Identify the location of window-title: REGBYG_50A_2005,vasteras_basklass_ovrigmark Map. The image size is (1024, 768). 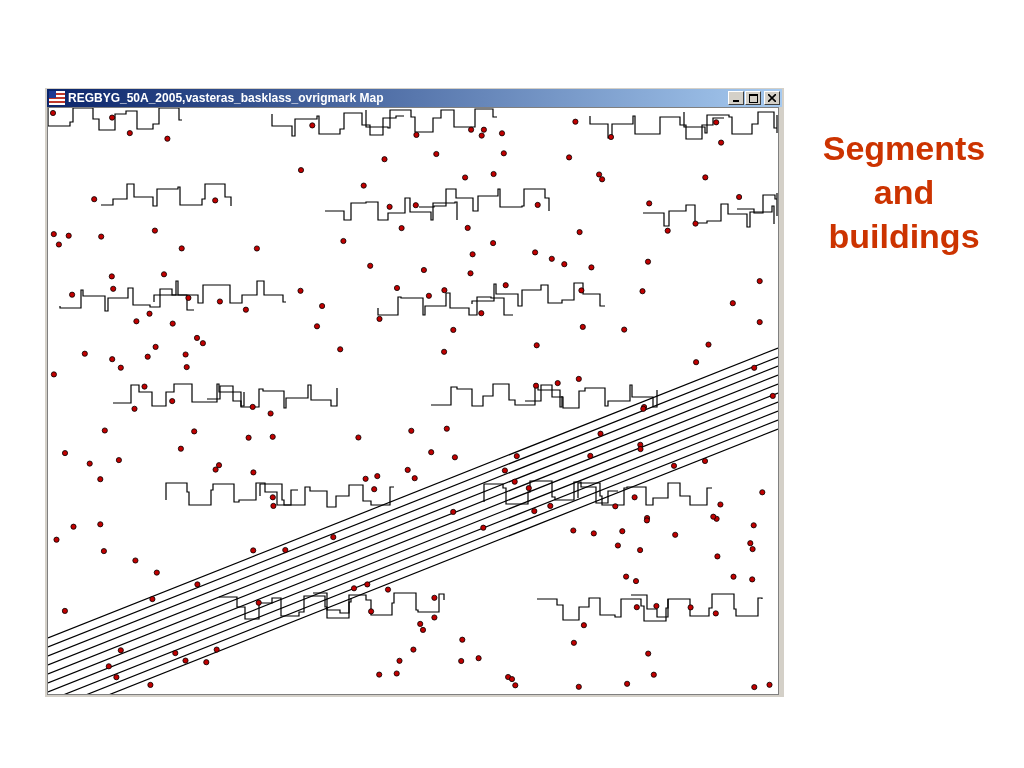
(226, 98).